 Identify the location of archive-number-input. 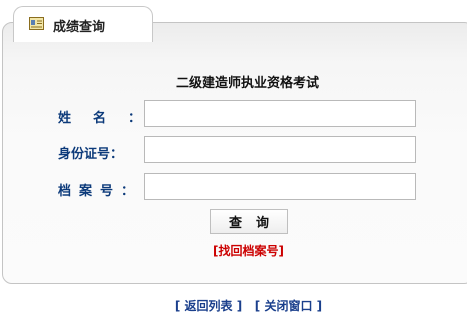
(280, 186).